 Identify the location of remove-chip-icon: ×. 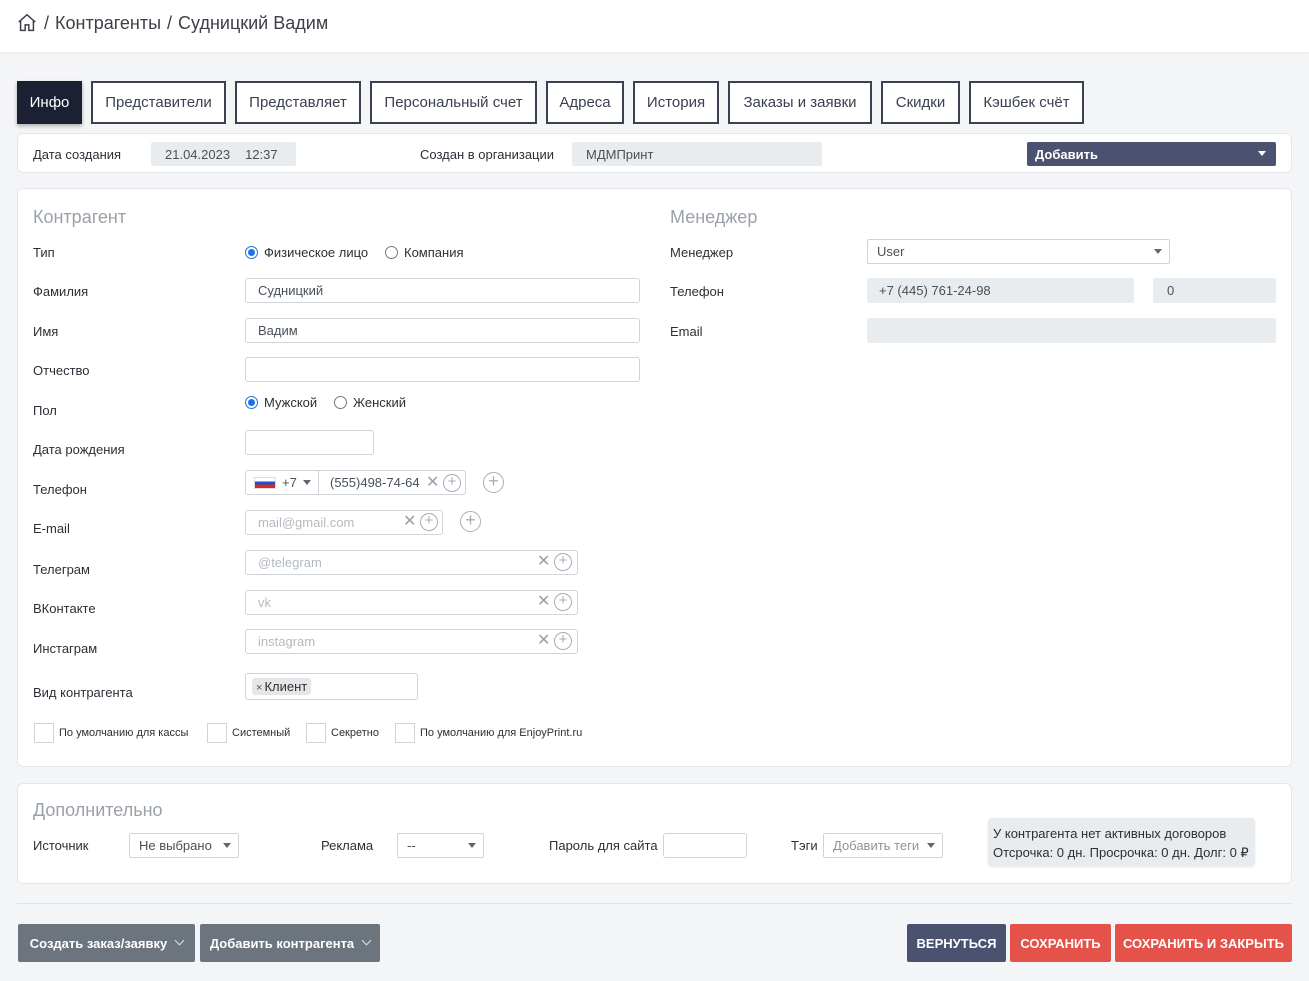
(259, 688).